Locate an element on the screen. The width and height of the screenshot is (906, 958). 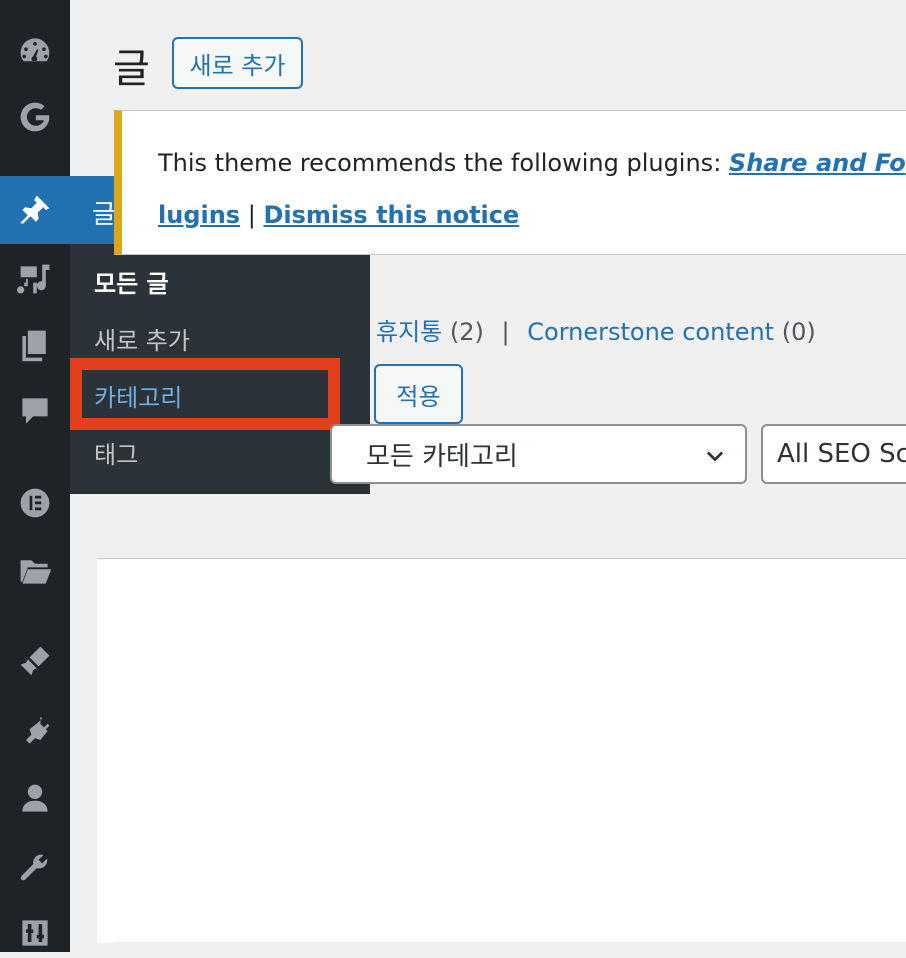
submenu-tags: 태그 is located at coordinates (116, 452).